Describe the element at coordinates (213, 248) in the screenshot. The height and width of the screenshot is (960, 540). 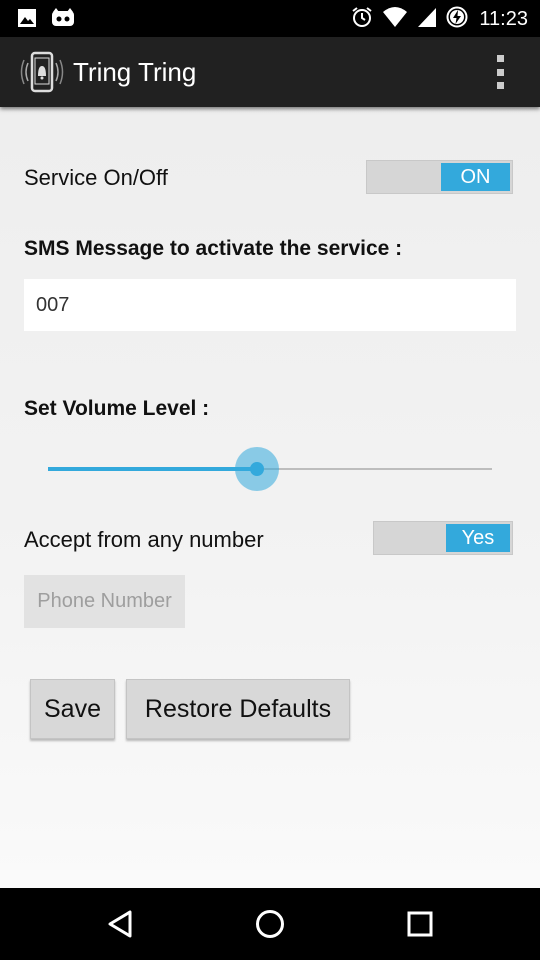
I see `sms-label: SMS Message to activate the service :` at that location.